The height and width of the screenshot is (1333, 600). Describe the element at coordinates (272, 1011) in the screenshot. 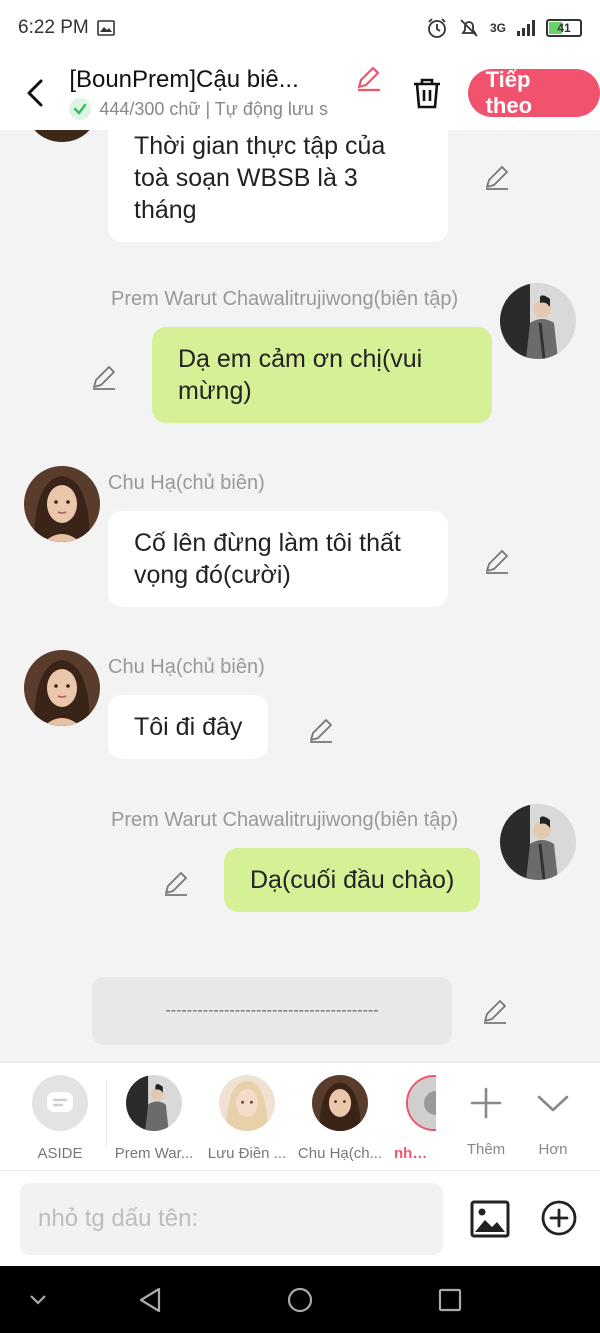

I see `aside-narration-box: ----------------------------------------` at that location.